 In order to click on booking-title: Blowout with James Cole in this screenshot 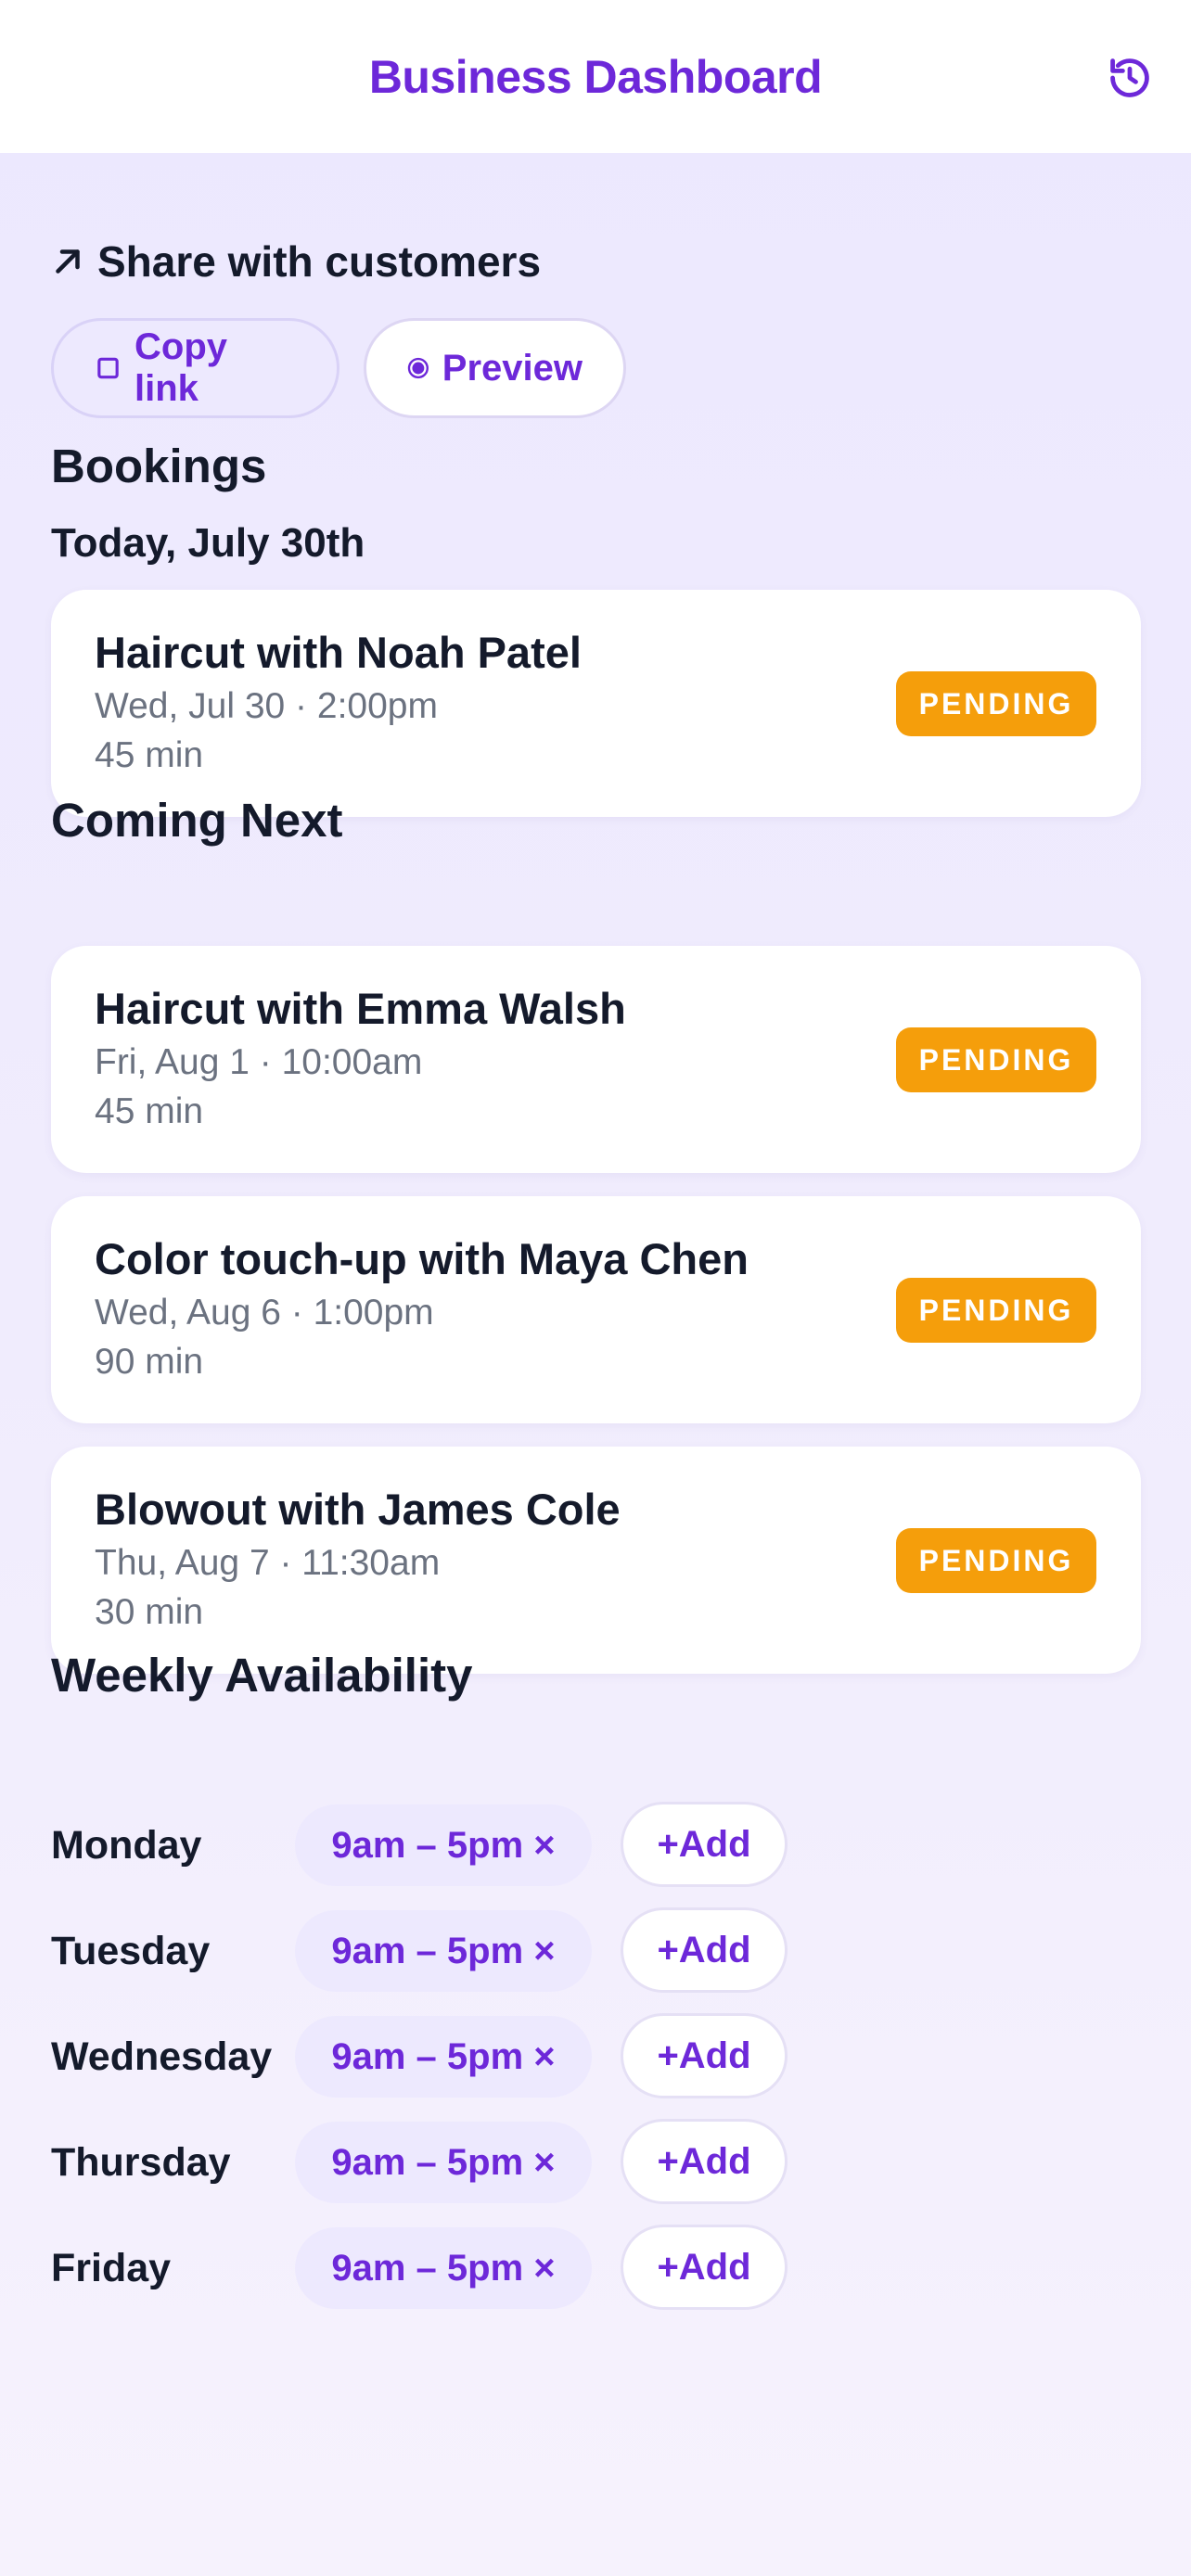, I will do `click(358, 1510)`.